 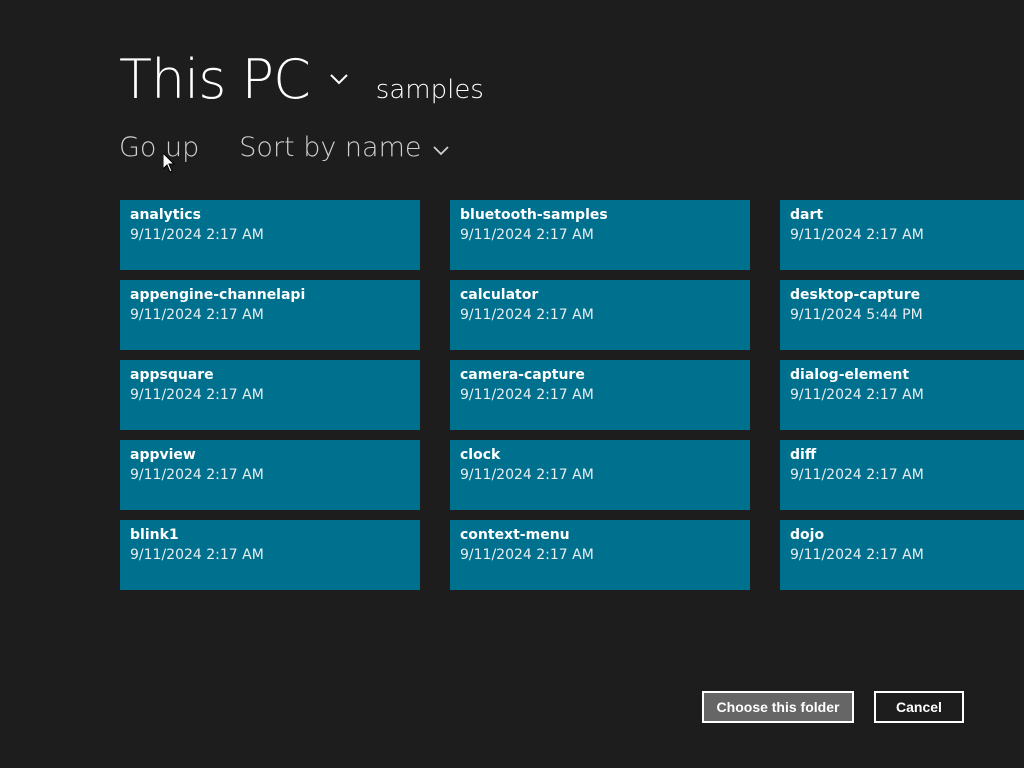 What do you see at coordinates (600, 555) in the screenshot?
I see `folder-tile: context-menu 9/11/2024 2:17 AM` at bounding box center [600, 555].